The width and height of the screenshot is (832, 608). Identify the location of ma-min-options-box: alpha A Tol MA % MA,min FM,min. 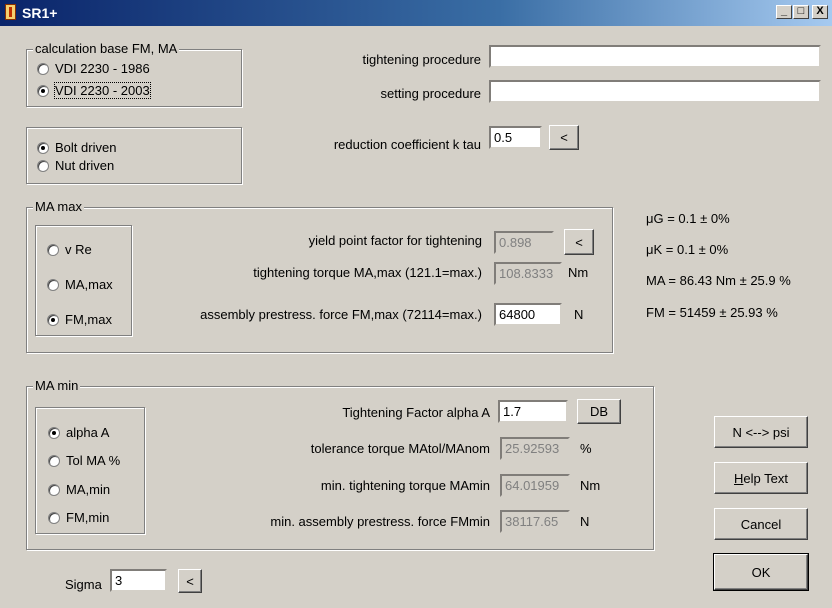
(90, 470).